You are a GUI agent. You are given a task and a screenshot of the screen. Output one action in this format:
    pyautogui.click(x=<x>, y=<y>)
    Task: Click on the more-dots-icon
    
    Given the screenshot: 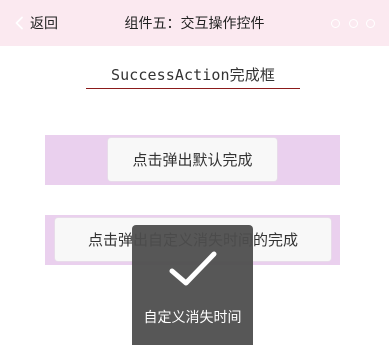 What is the action you would take?
    pyautogui.click(x=353, y=23)
    